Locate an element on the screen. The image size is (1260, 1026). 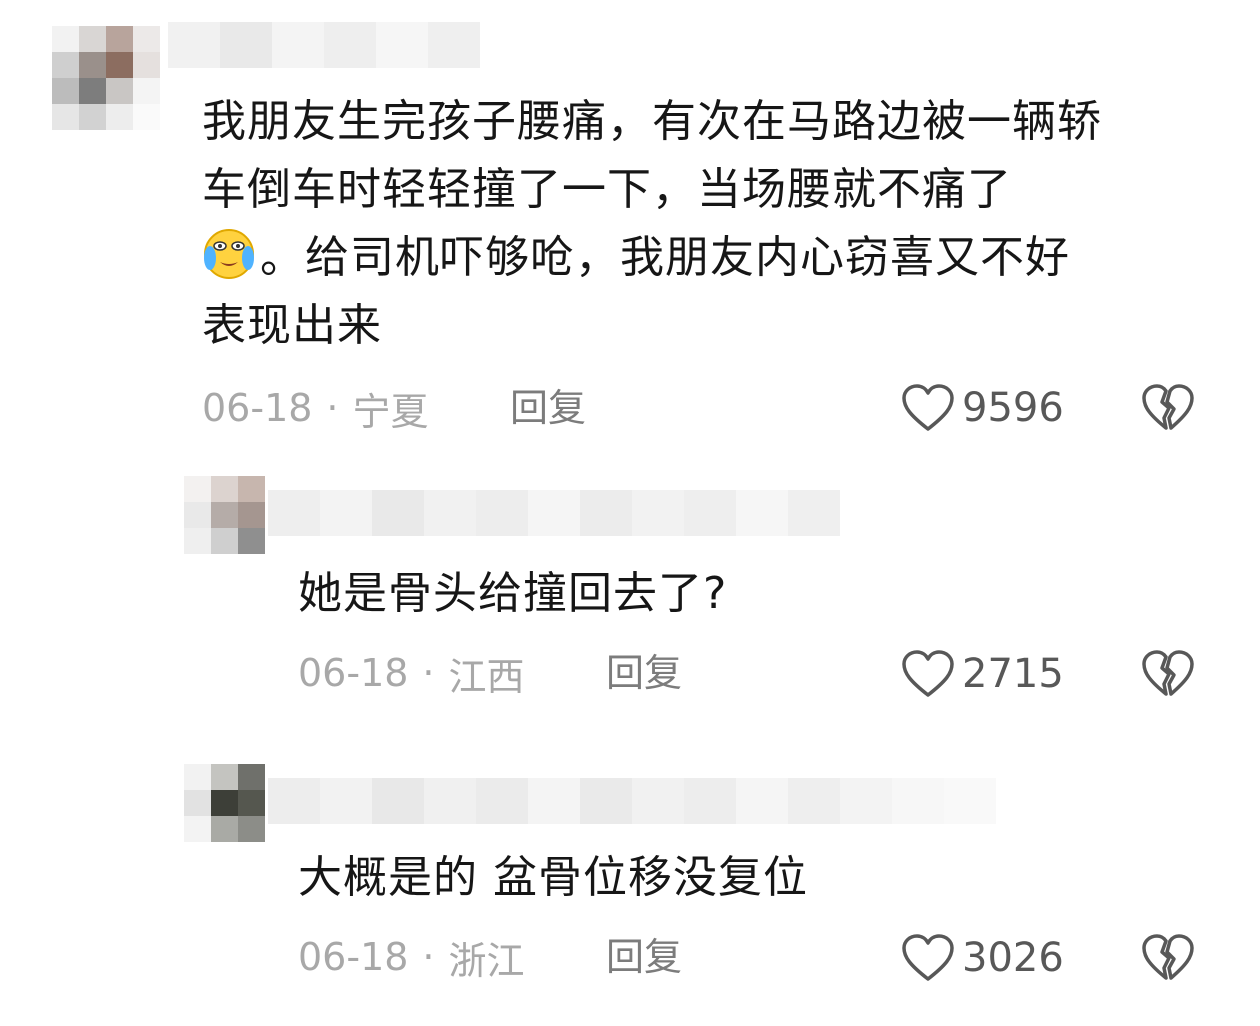
crying-laughing-emoji-icon is located at coordinates (229, 254).